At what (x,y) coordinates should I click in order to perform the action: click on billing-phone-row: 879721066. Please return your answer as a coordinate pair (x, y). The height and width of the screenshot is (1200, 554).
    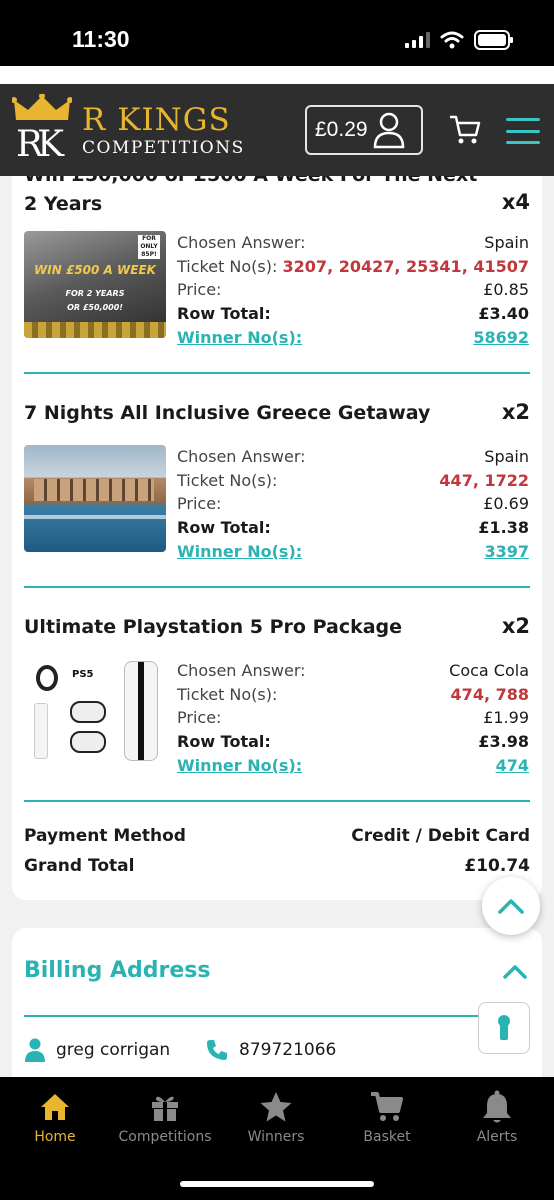
    Looking at the image, I should click on (270, 1050).